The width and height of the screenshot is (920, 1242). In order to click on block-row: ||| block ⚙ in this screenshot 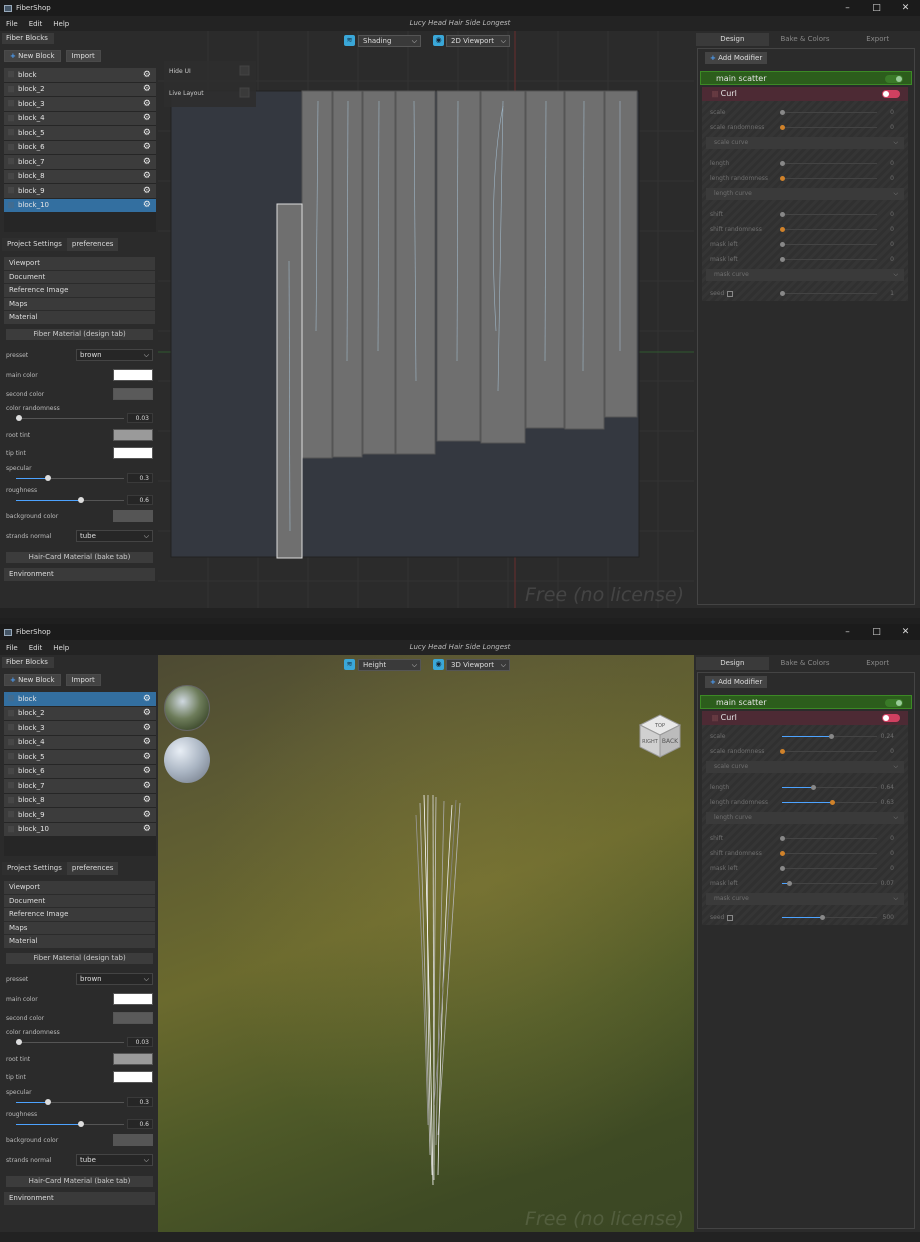, I will do `click(80, 75)`.